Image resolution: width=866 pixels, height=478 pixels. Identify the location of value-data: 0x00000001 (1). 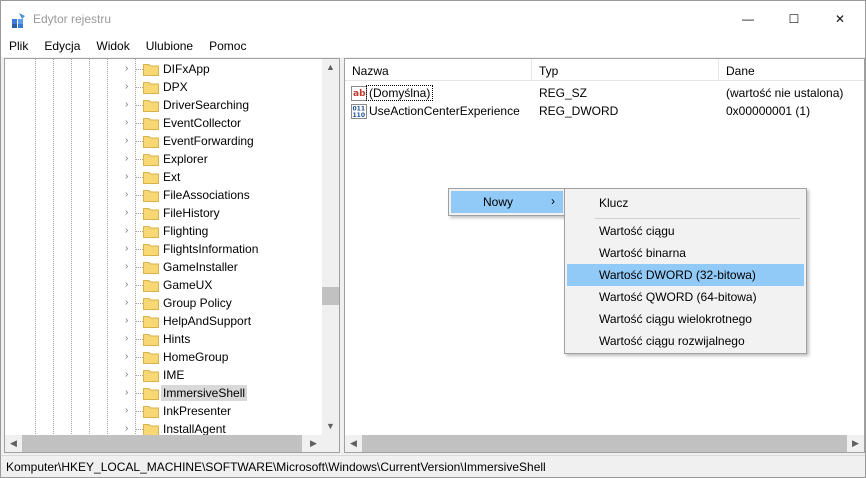
(768, 111).